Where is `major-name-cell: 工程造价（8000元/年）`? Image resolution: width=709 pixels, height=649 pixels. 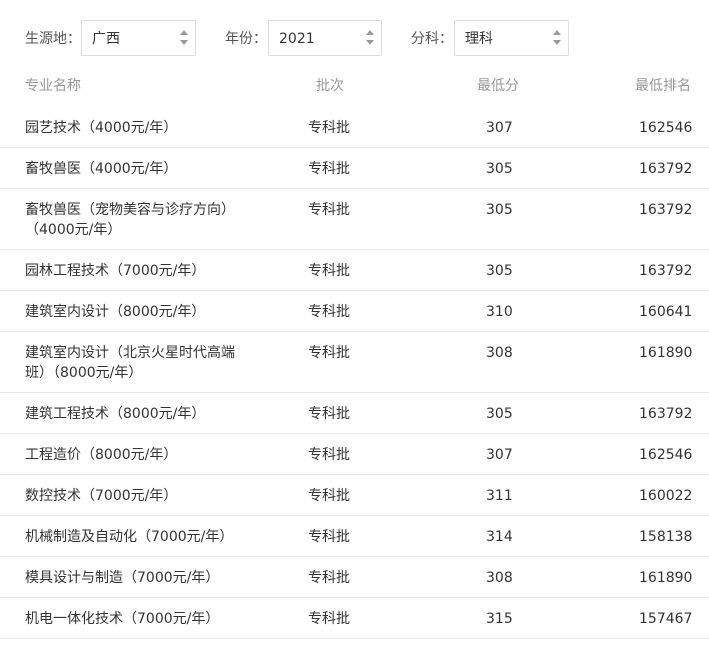 major-name-cell: 工程造价（8000元/年） is located at coordinates (101, 455).